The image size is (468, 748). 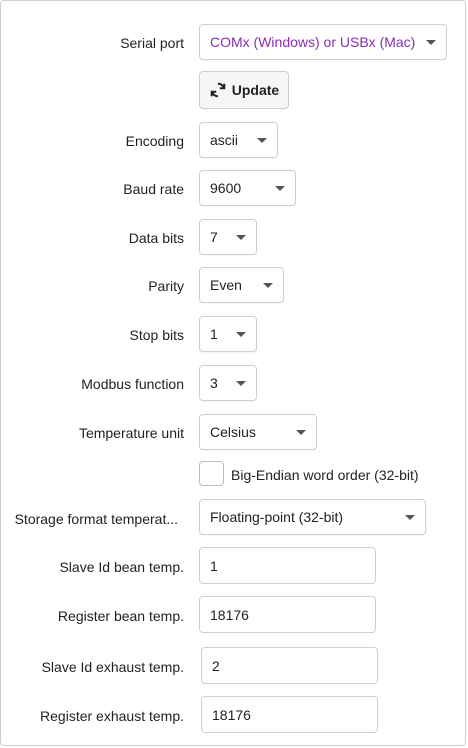 What do you see at coordinates (156, 238) in the screenshot?
I see `data-bits-label: Data bits` at bounding box center [156, 238].